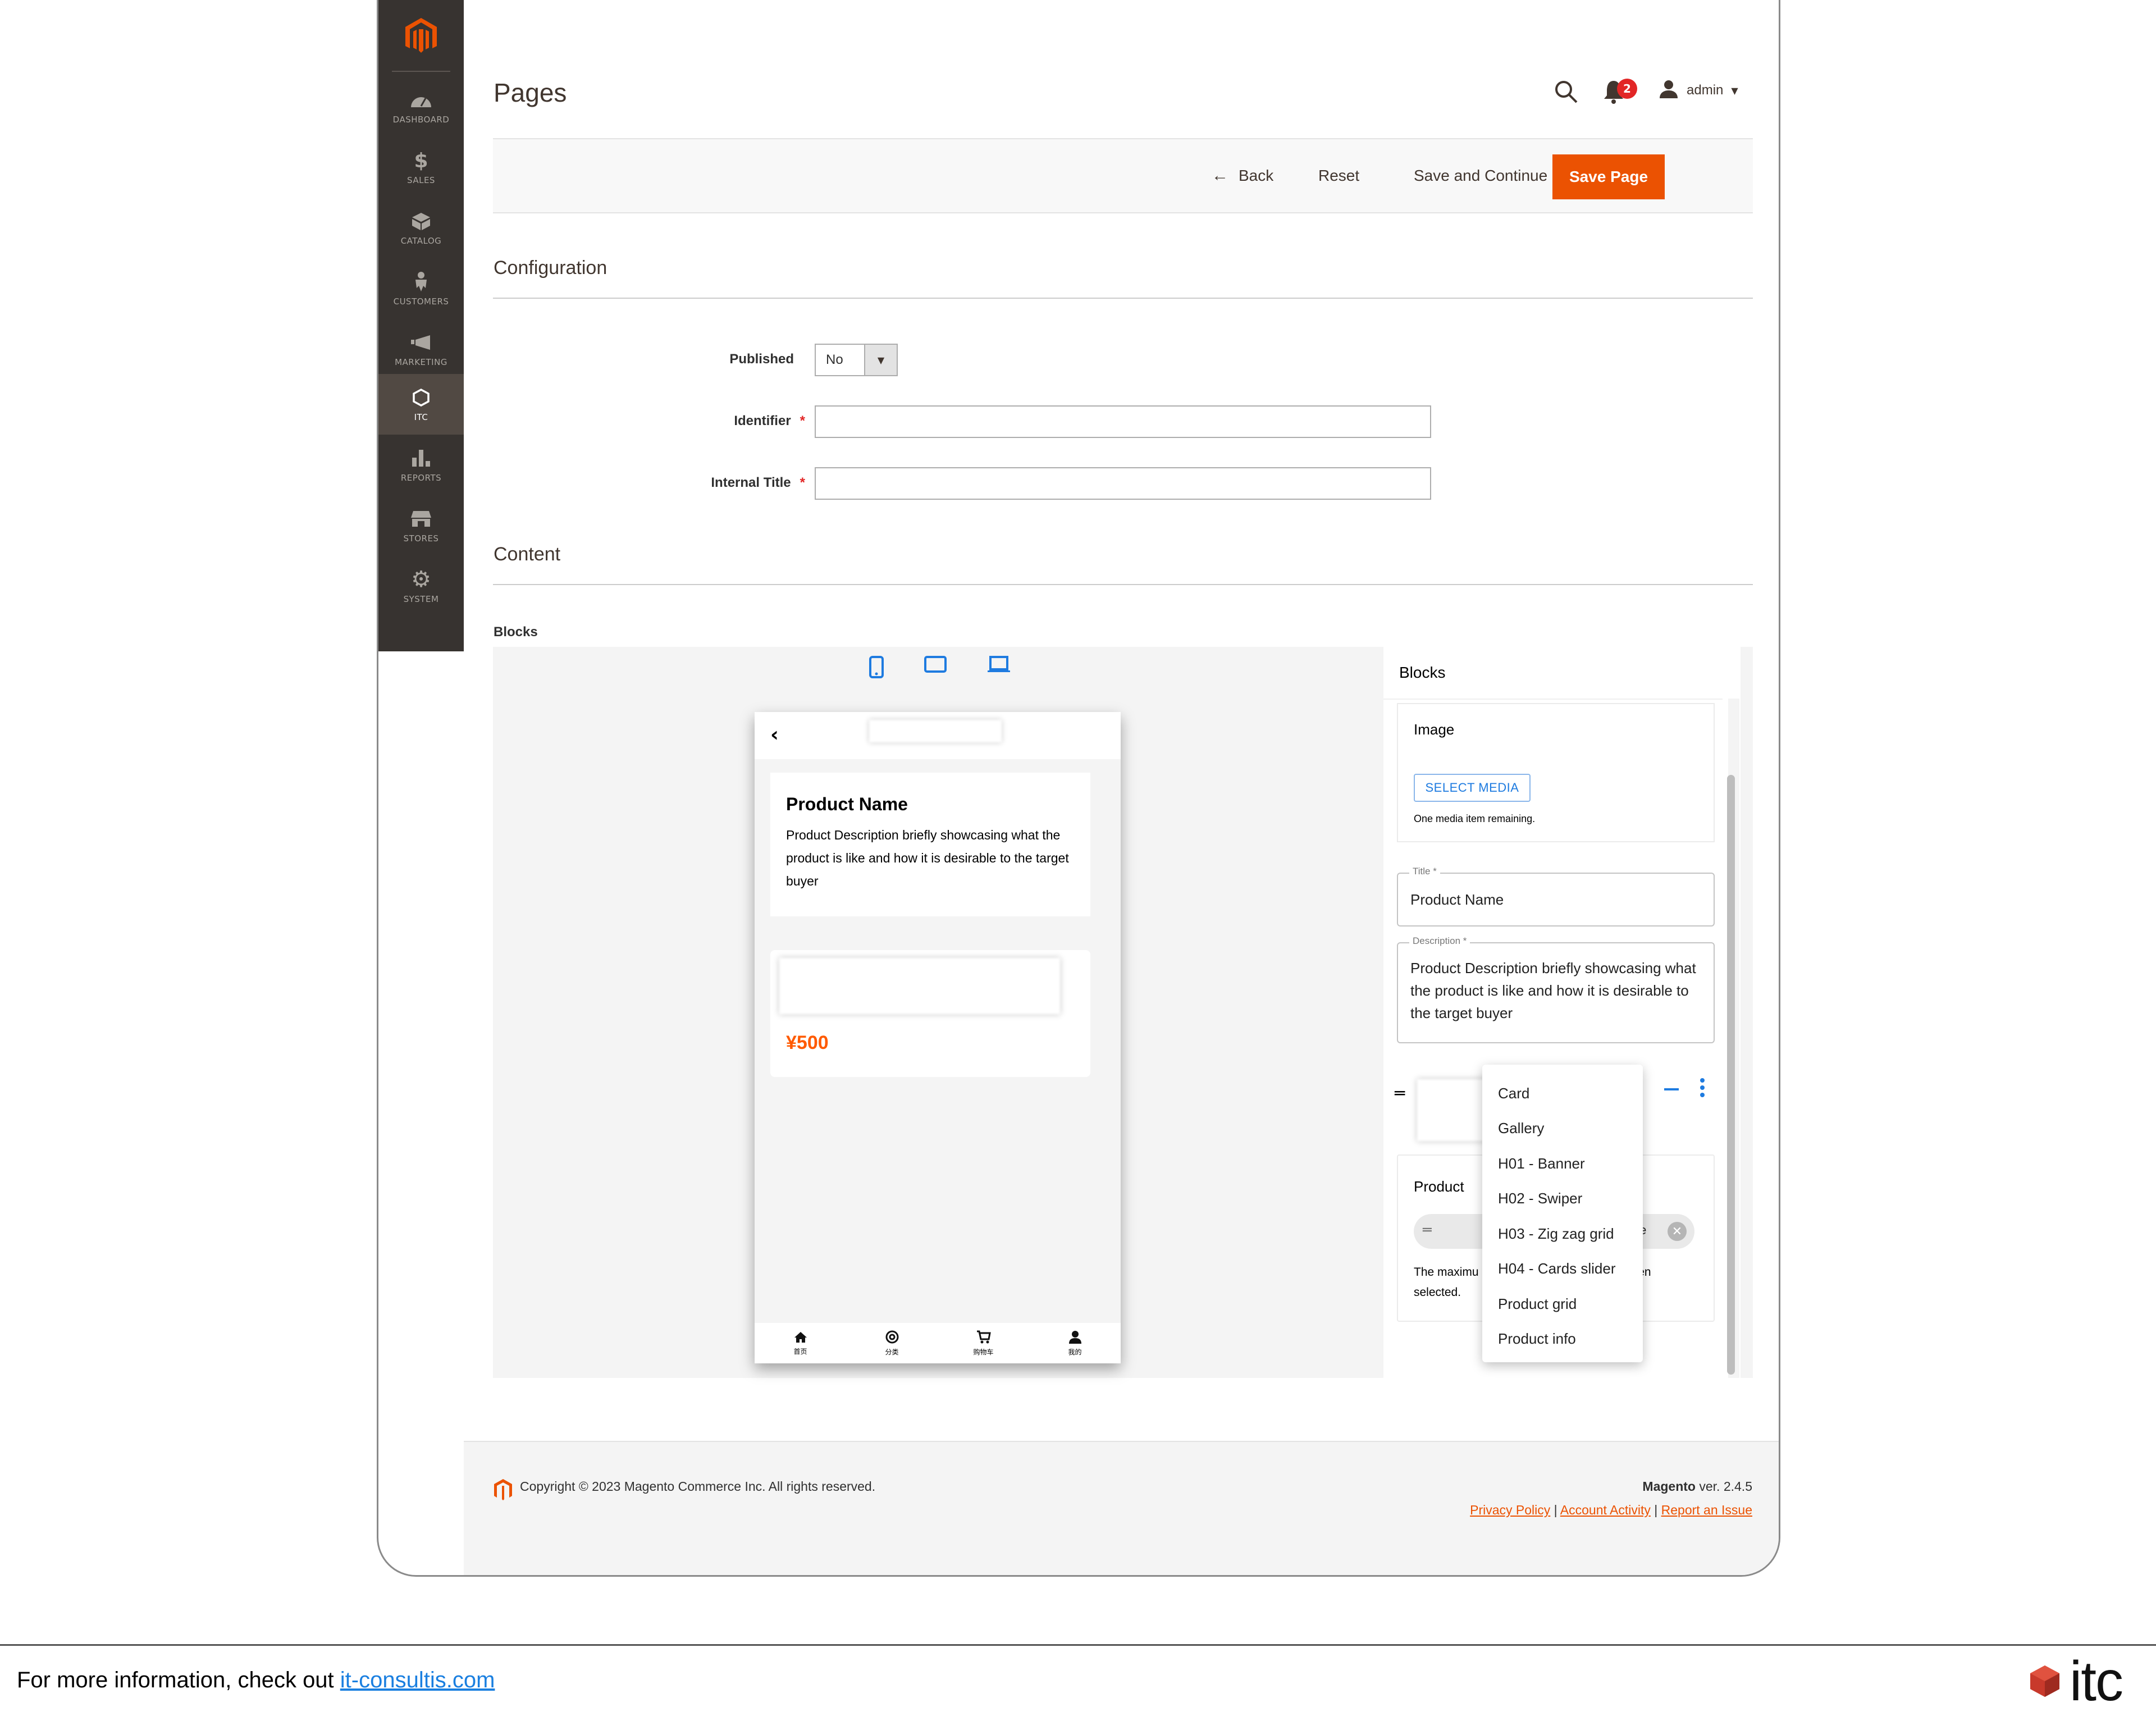 This screenshot has height=1716, width=2156. I want to click on sidebar-item-sales: $ SALES, so click(421, 167).